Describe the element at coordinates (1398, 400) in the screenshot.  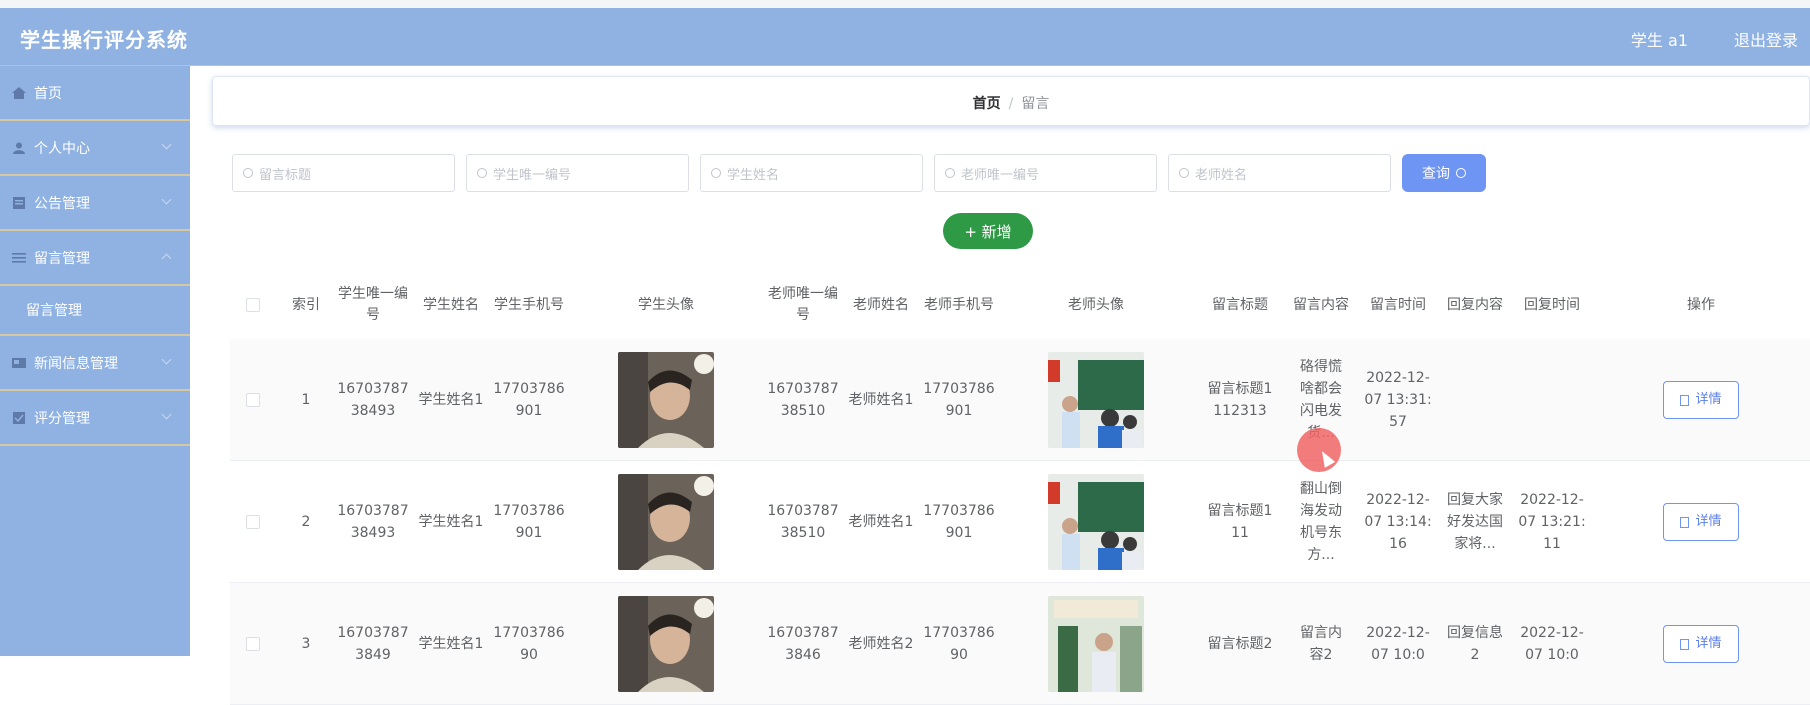
I see `cell-time: 2022-12-07 13:31:57` at that location.